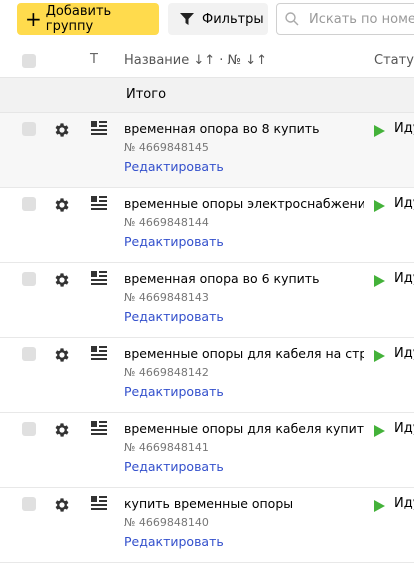 Image resolution: width=414 pixels, height=588 pixels. Describe the element at coordinates (166, 297) in the screenshot. I see `row-number: № 4669848143` at that location.